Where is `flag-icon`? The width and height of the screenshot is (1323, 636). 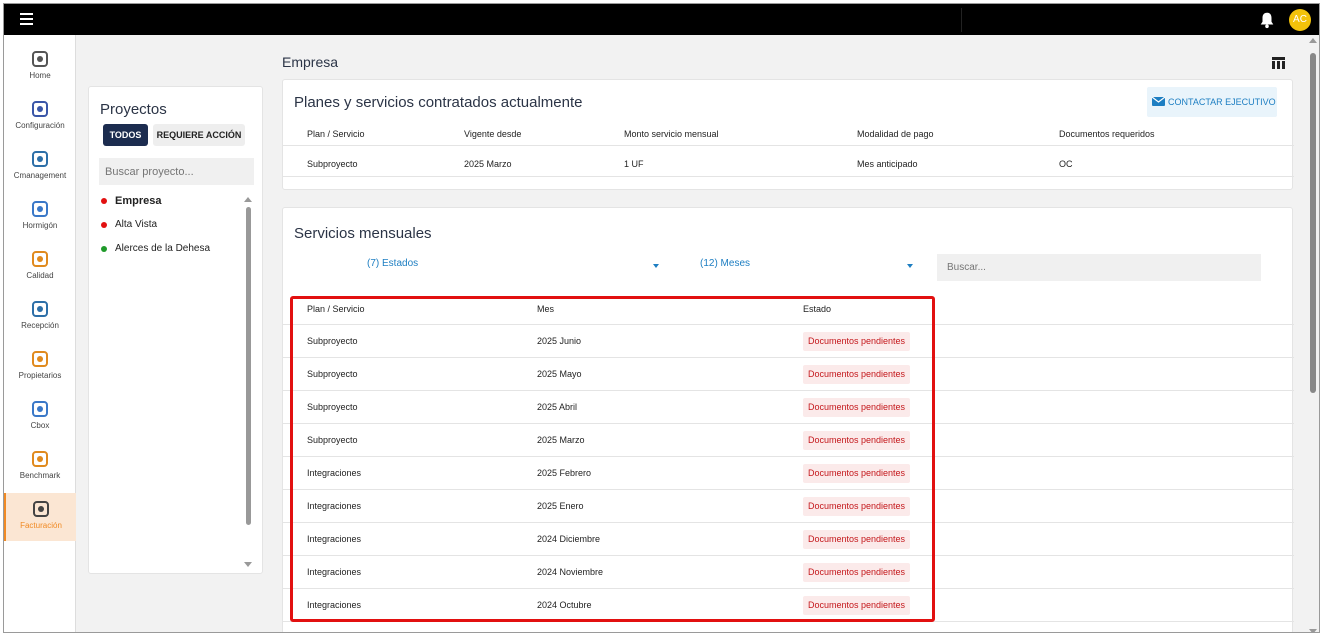 flag-icon is located at coordinates (40, 159).